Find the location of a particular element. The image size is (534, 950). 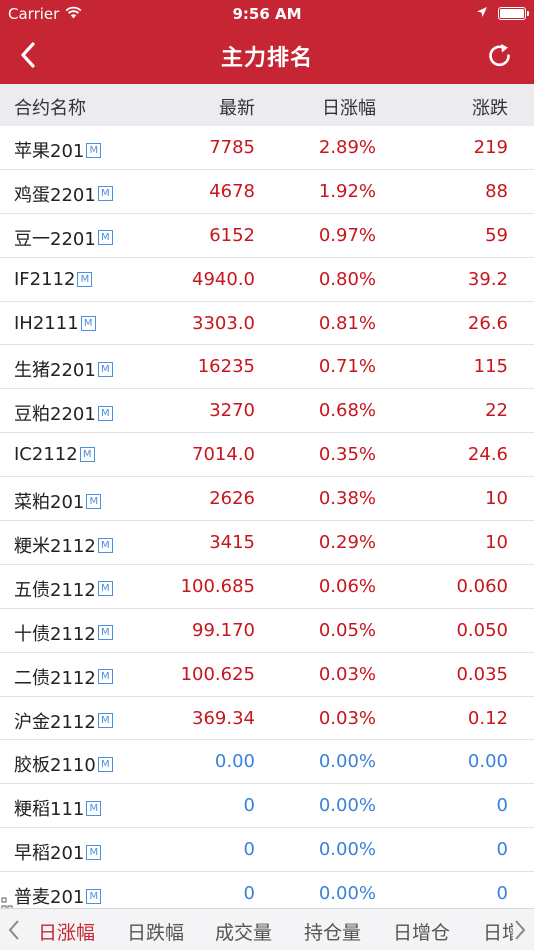

contract-name: 菜粕201 M is located at coordinates (58, 501).